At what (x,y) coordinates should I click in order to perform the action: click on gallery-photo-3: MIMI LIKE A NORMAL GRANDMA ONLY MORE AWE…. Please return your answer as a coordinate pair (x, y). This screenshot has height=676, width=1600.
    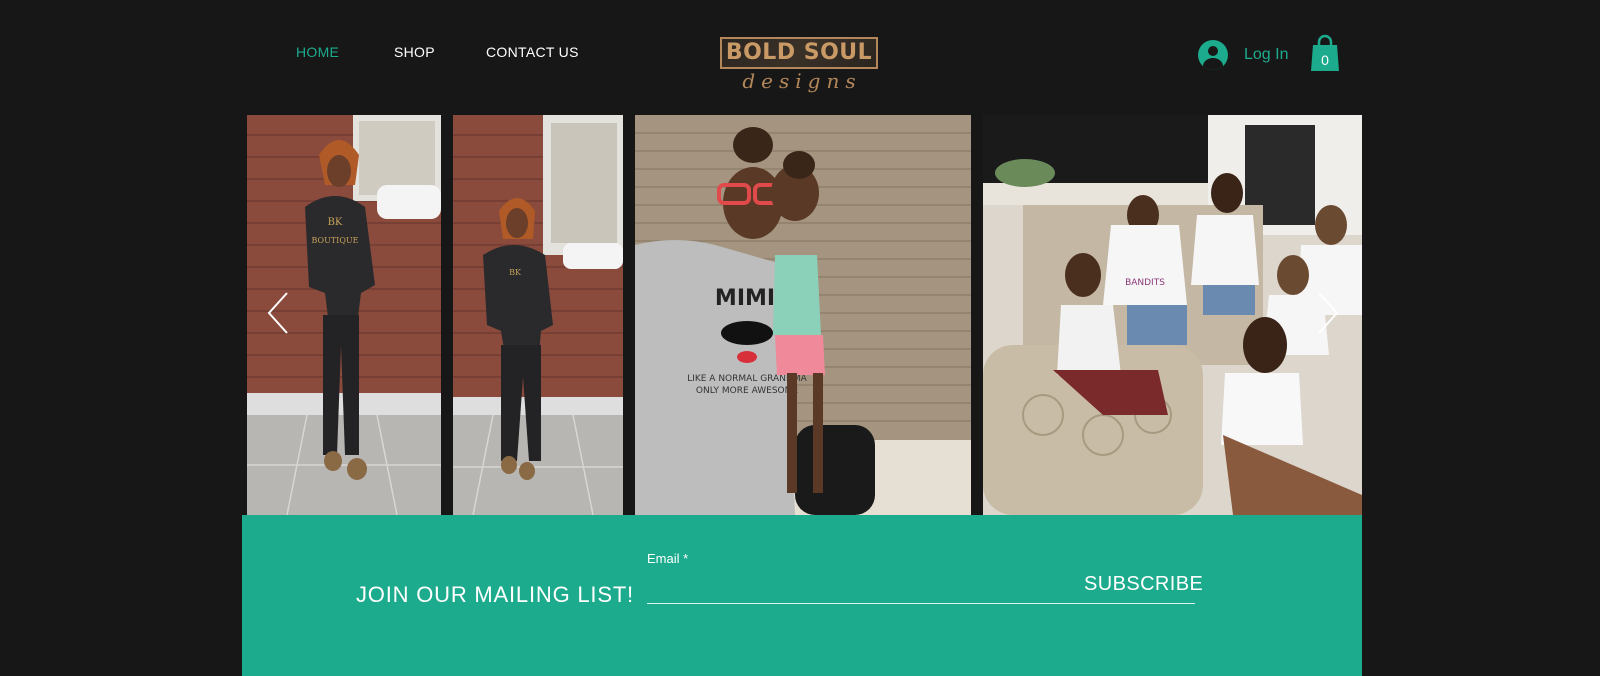
    Looking at the image, I should click on (803, 315).